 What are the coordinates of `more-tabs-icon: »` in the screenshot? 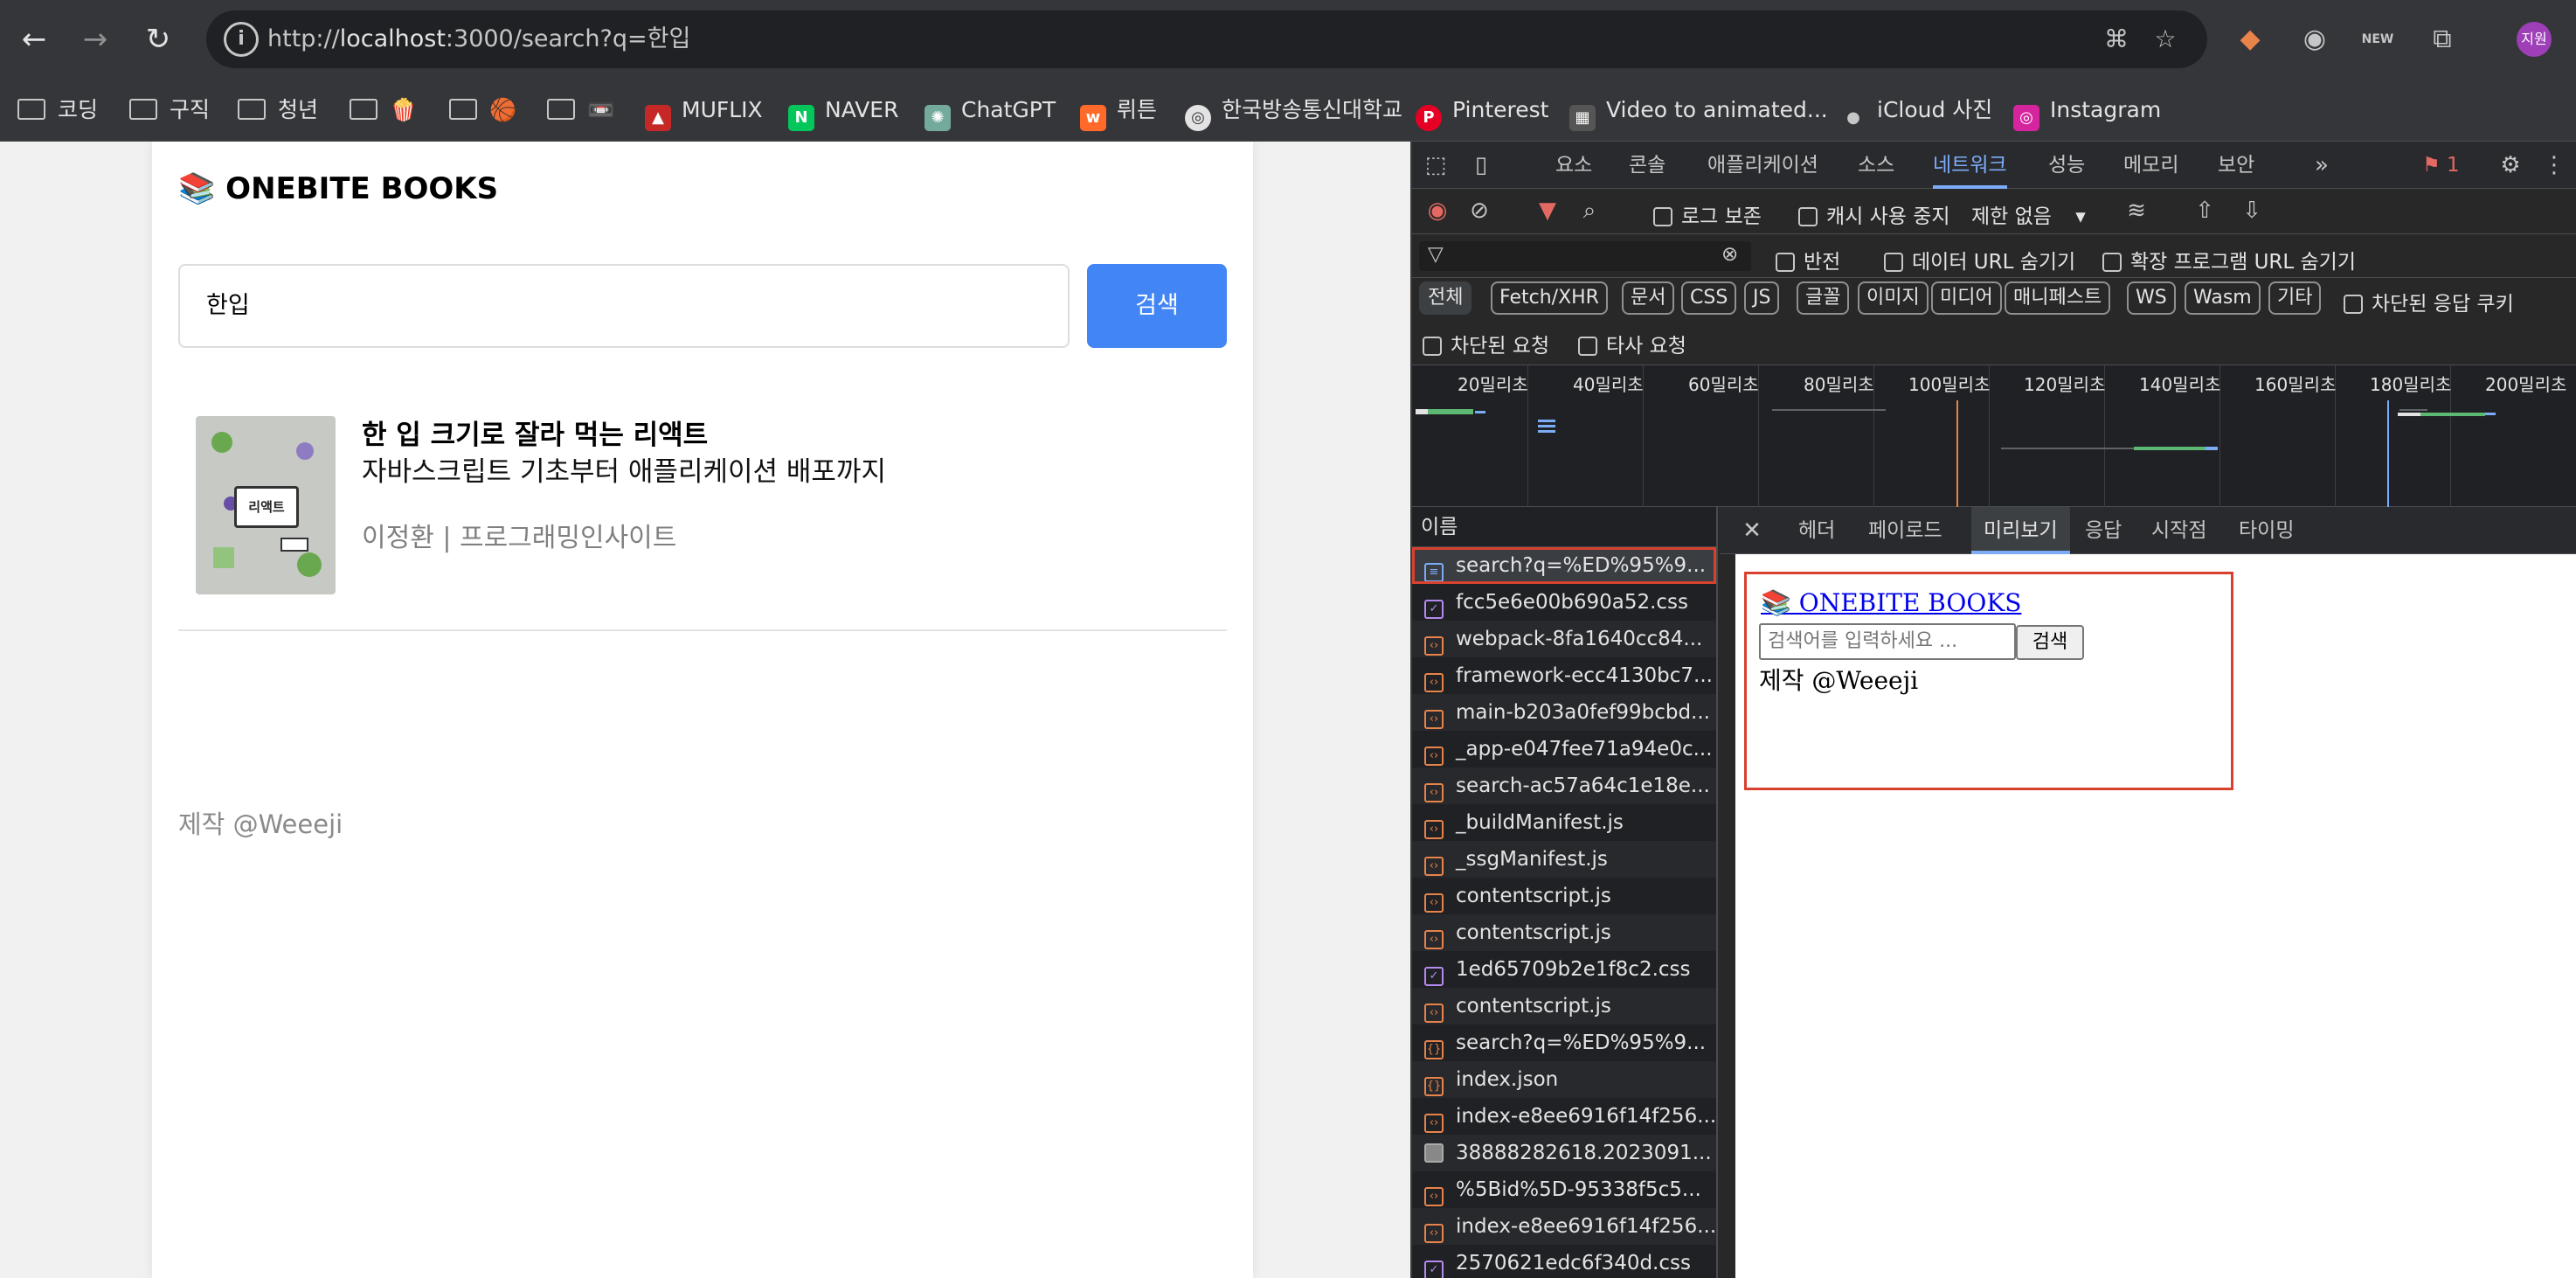 It's located at (2322, 165).